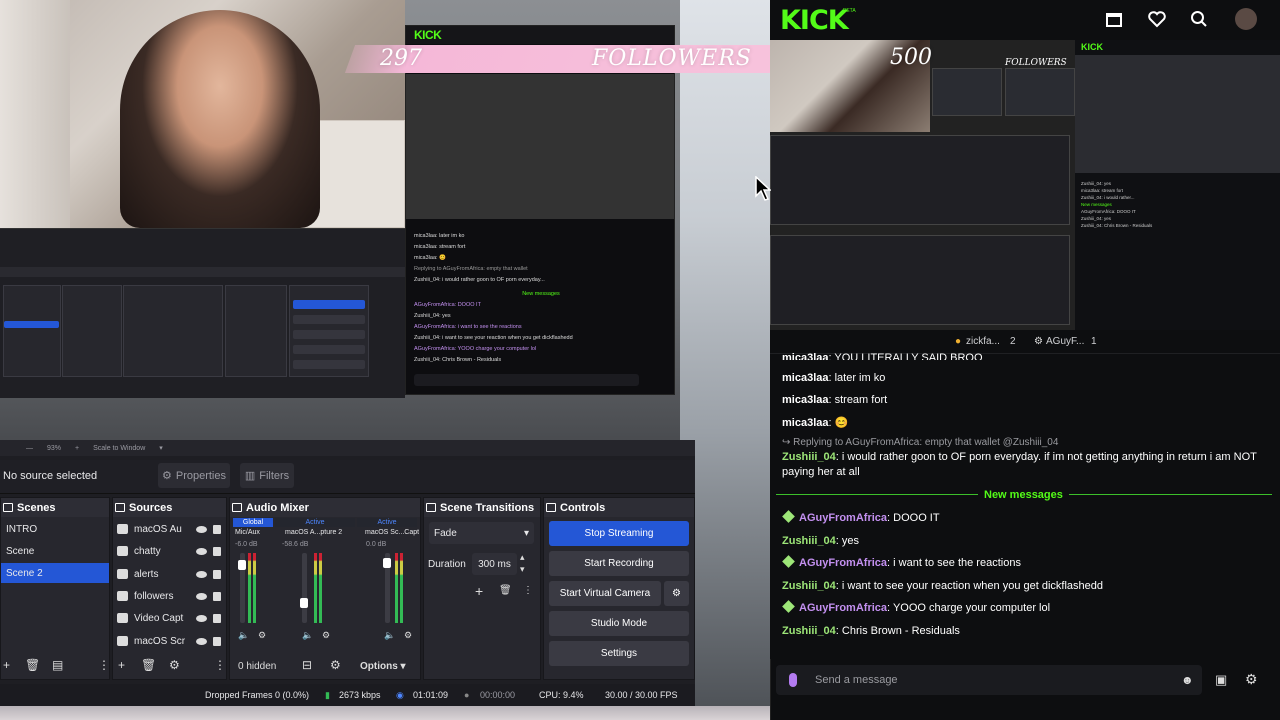 The height and width of the screenshot is (720, 1280). Describe the element at coordinates (202, 114) in the screenshot. I see `webcam-feed` at that location.